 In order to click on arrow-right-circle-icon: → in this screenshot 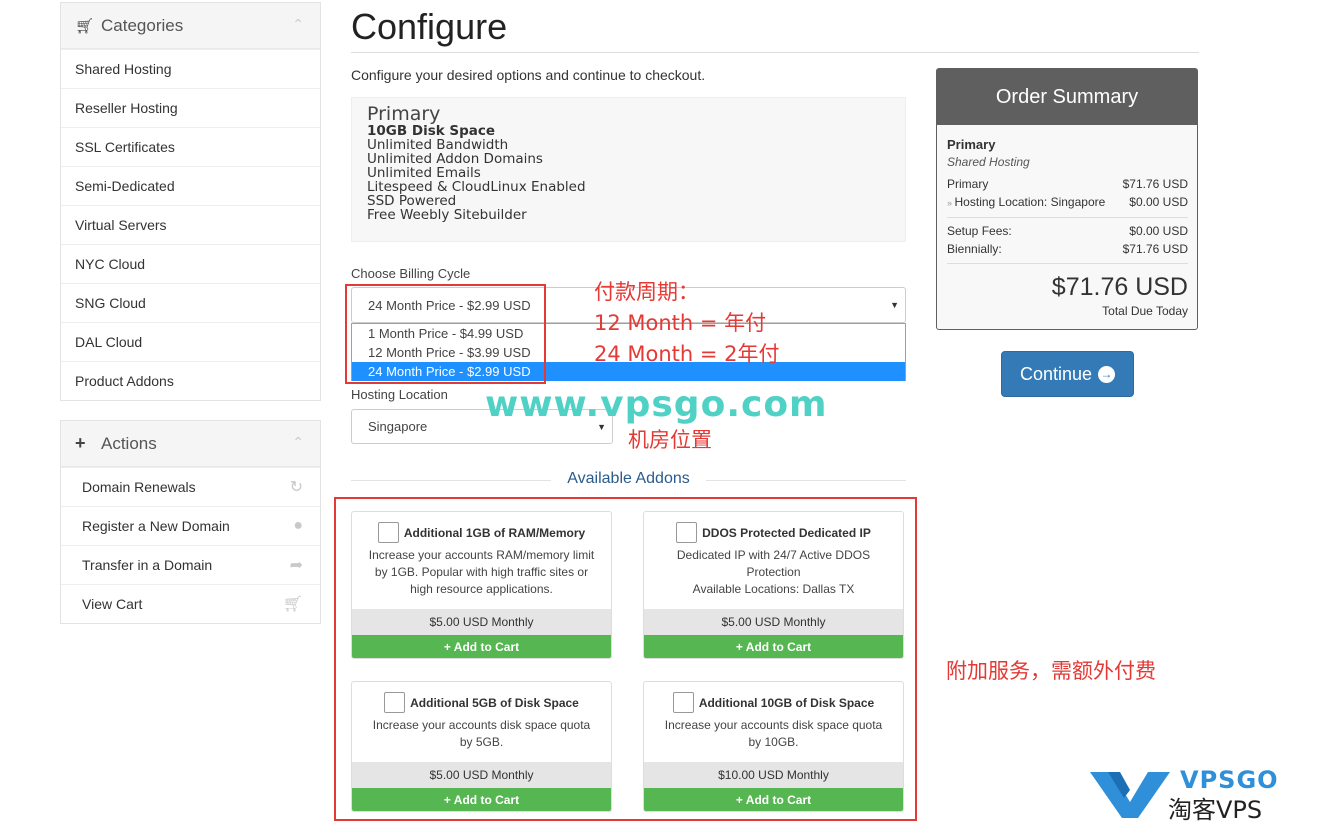, I will do `click(1107, 374)`.